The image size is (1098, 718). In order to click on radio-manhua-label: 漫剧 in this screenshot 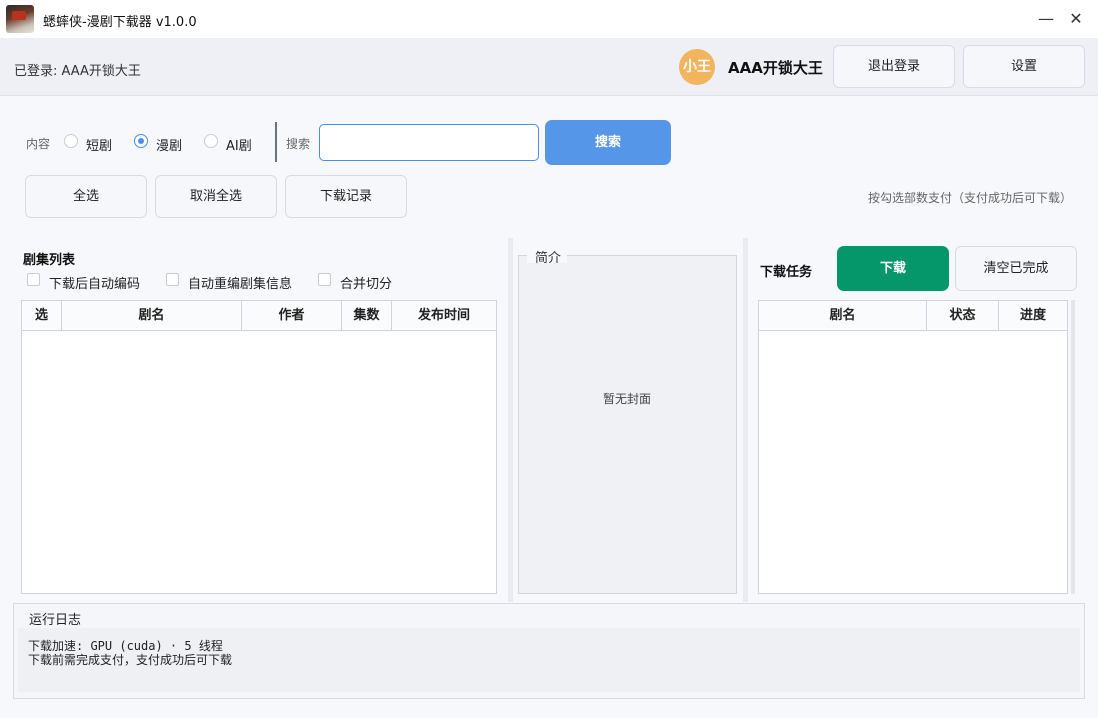, I will do `click(169, 144)`.